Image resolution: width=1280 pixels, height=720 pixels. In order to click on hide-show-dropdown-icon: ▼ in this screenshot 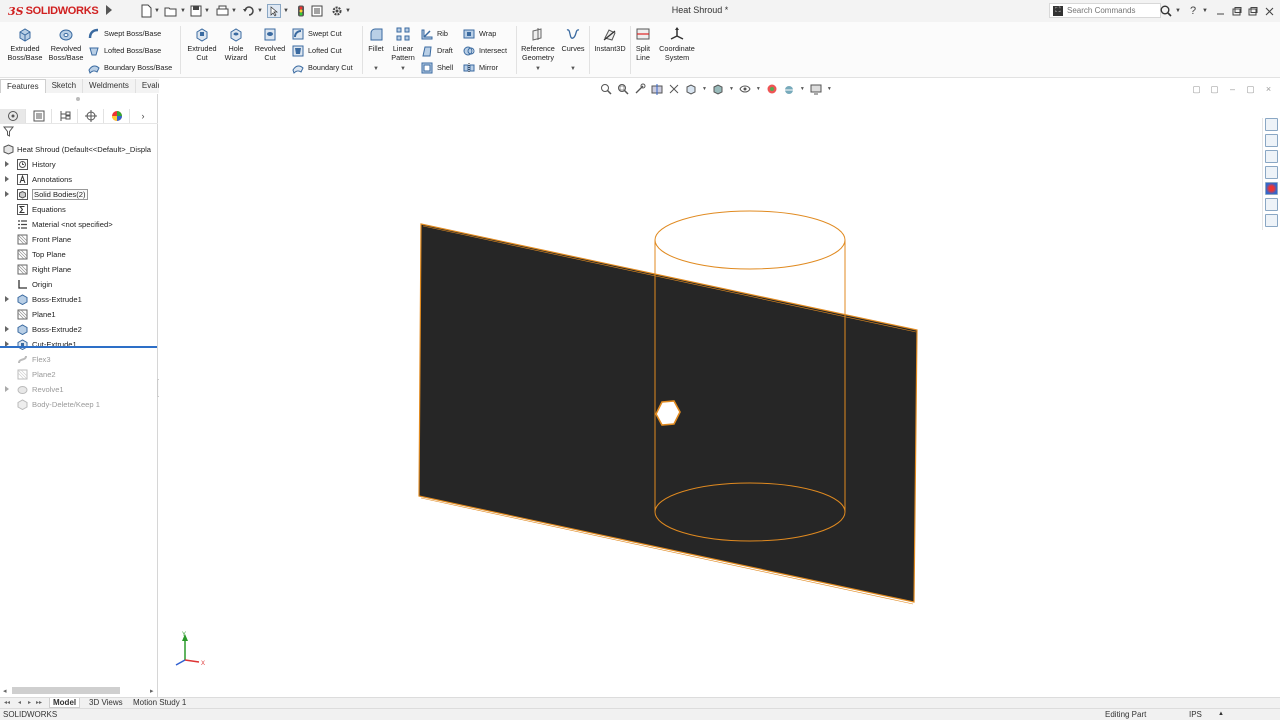, I will do `click(758, 89)`.